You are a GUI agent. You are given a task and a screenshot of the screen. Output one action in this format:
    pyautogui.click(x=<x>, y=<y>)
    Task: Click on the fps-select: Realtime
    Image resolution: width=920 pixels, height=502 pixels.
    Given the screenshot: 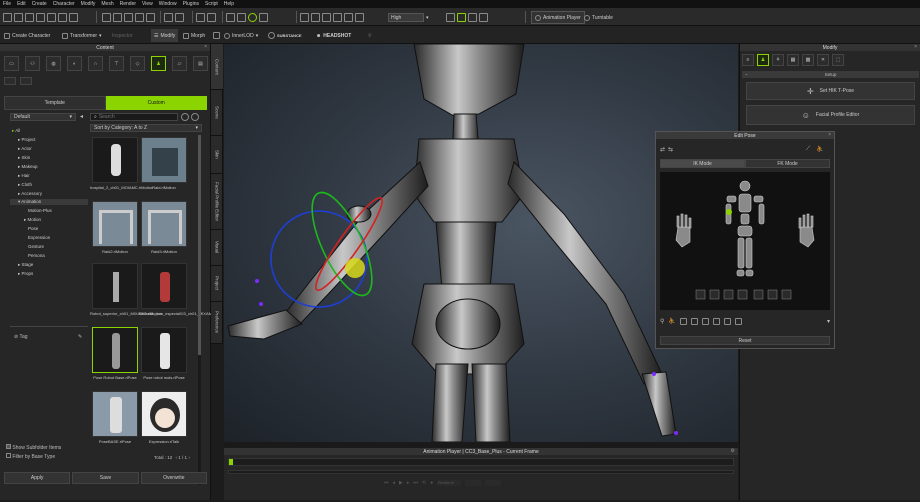 What is the action you would take?
    pyautogui.click(x=449, y=483)
    